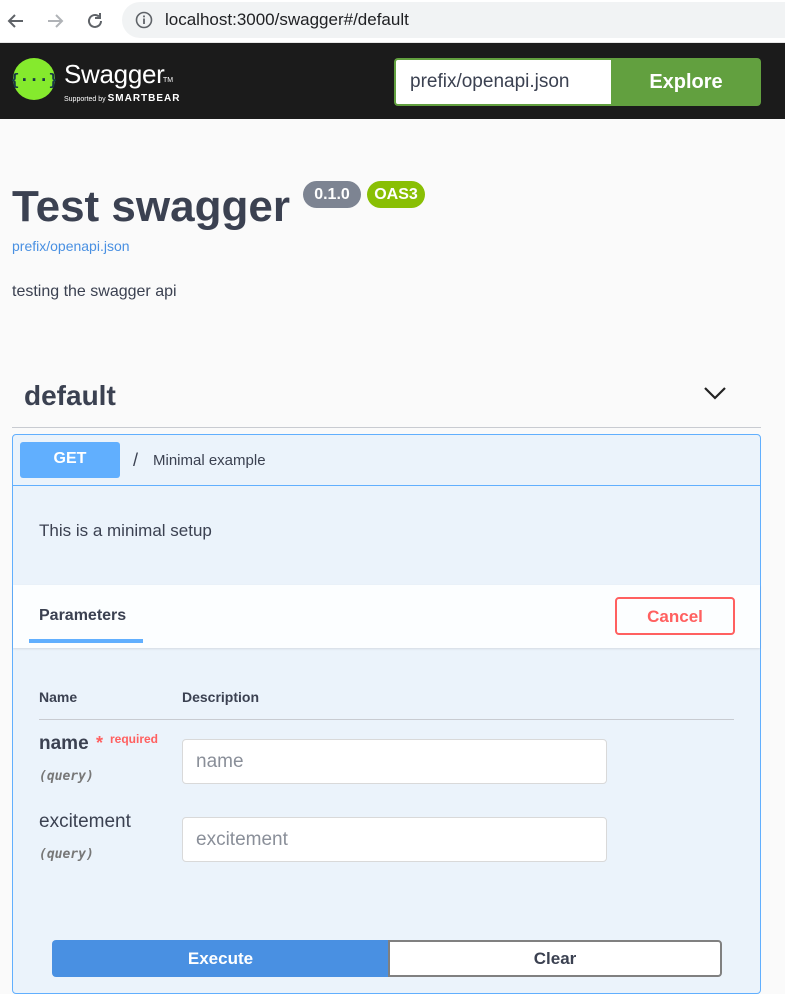  I want to click on swagger-logo-icon: {···}, so click(34, 79).